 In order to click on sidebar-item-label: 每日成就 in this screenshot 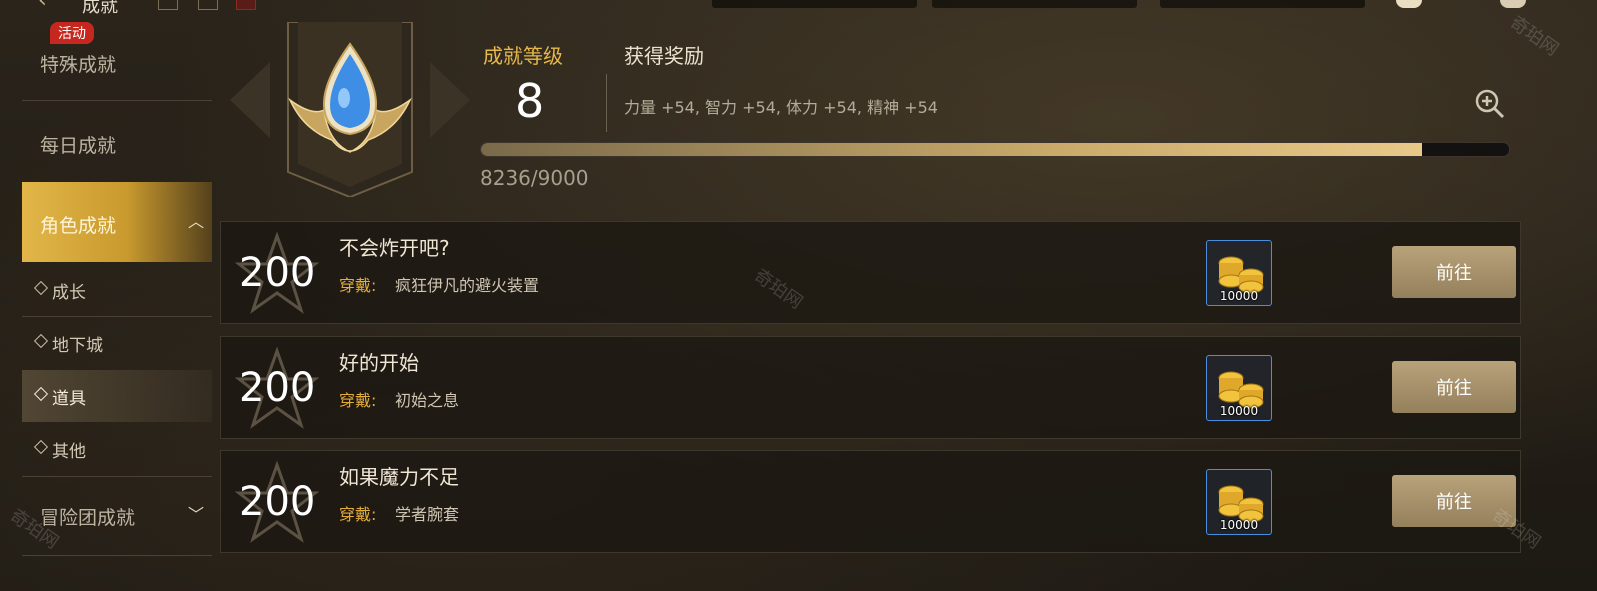, I will do `click(78, 146)`.